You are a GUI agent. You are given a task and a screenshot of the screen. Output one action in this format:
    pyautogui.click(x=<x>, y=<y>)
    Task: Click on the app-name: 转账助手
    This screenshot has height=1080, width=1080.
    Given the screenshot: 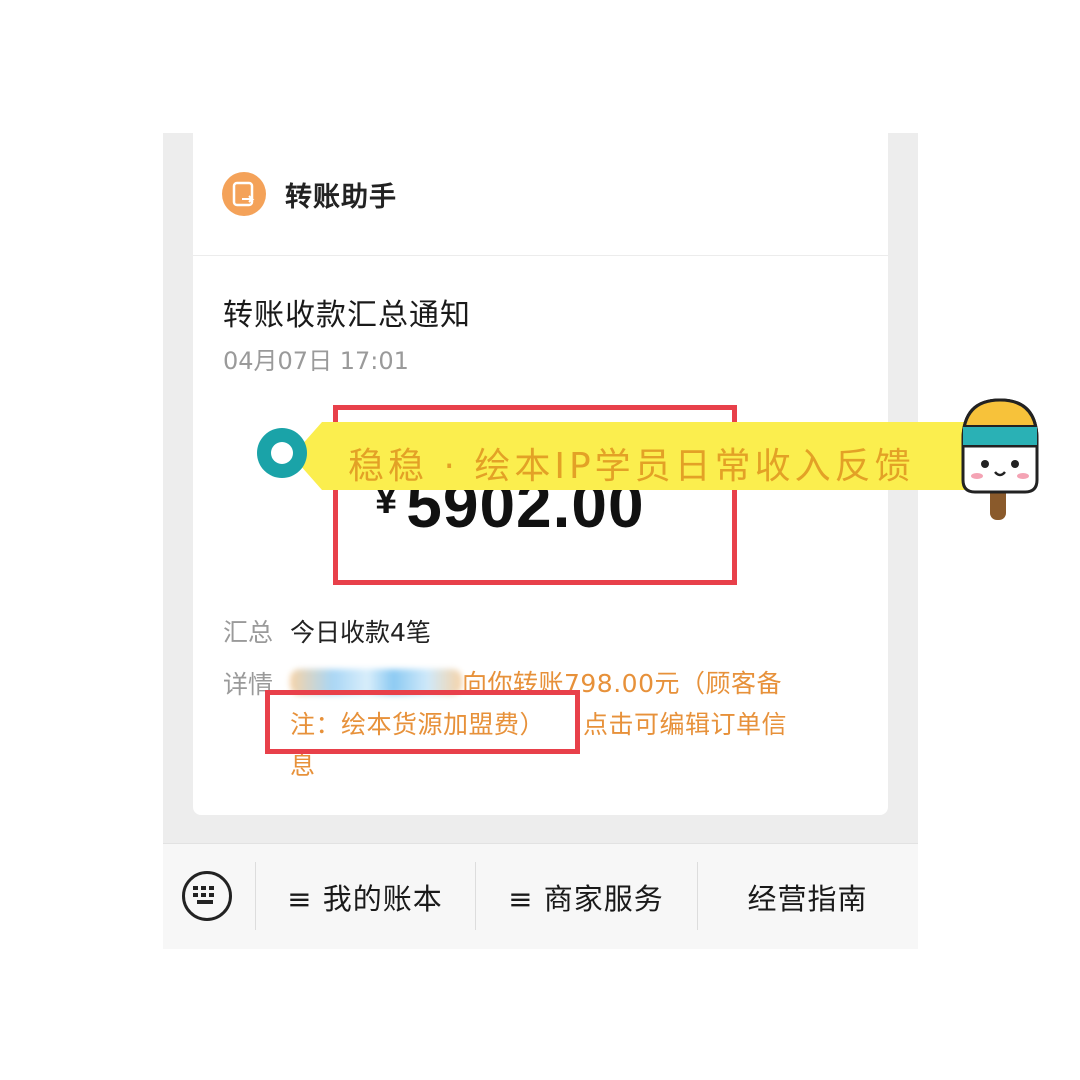 What is the action you would take?
    pyautogui.click(x=341, y=197)
    